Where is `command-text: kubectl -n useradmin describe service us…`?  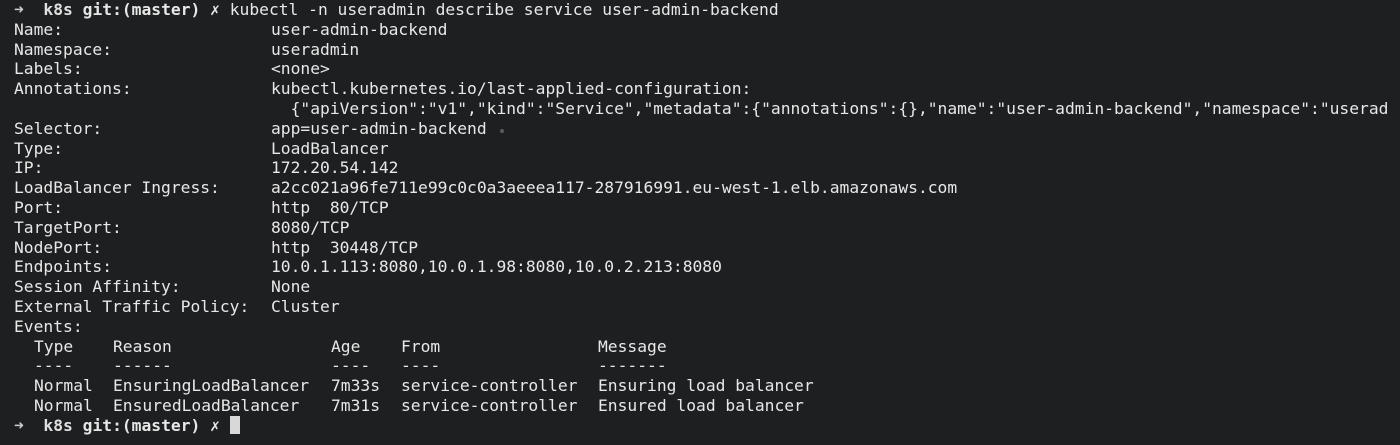 command-text: kubectl -n useradmin describe service us… is located at coordinates (504, 9).